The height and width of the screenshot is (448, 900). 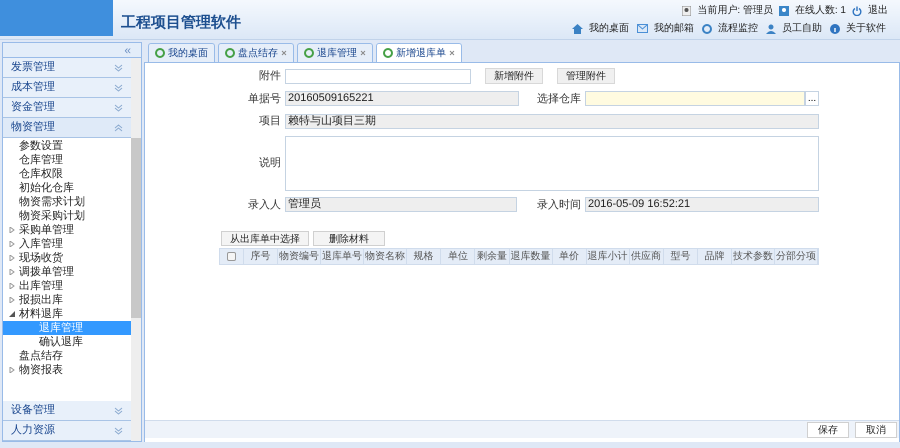 I want to click on field-label: 项目, so click(x=269, y=121).